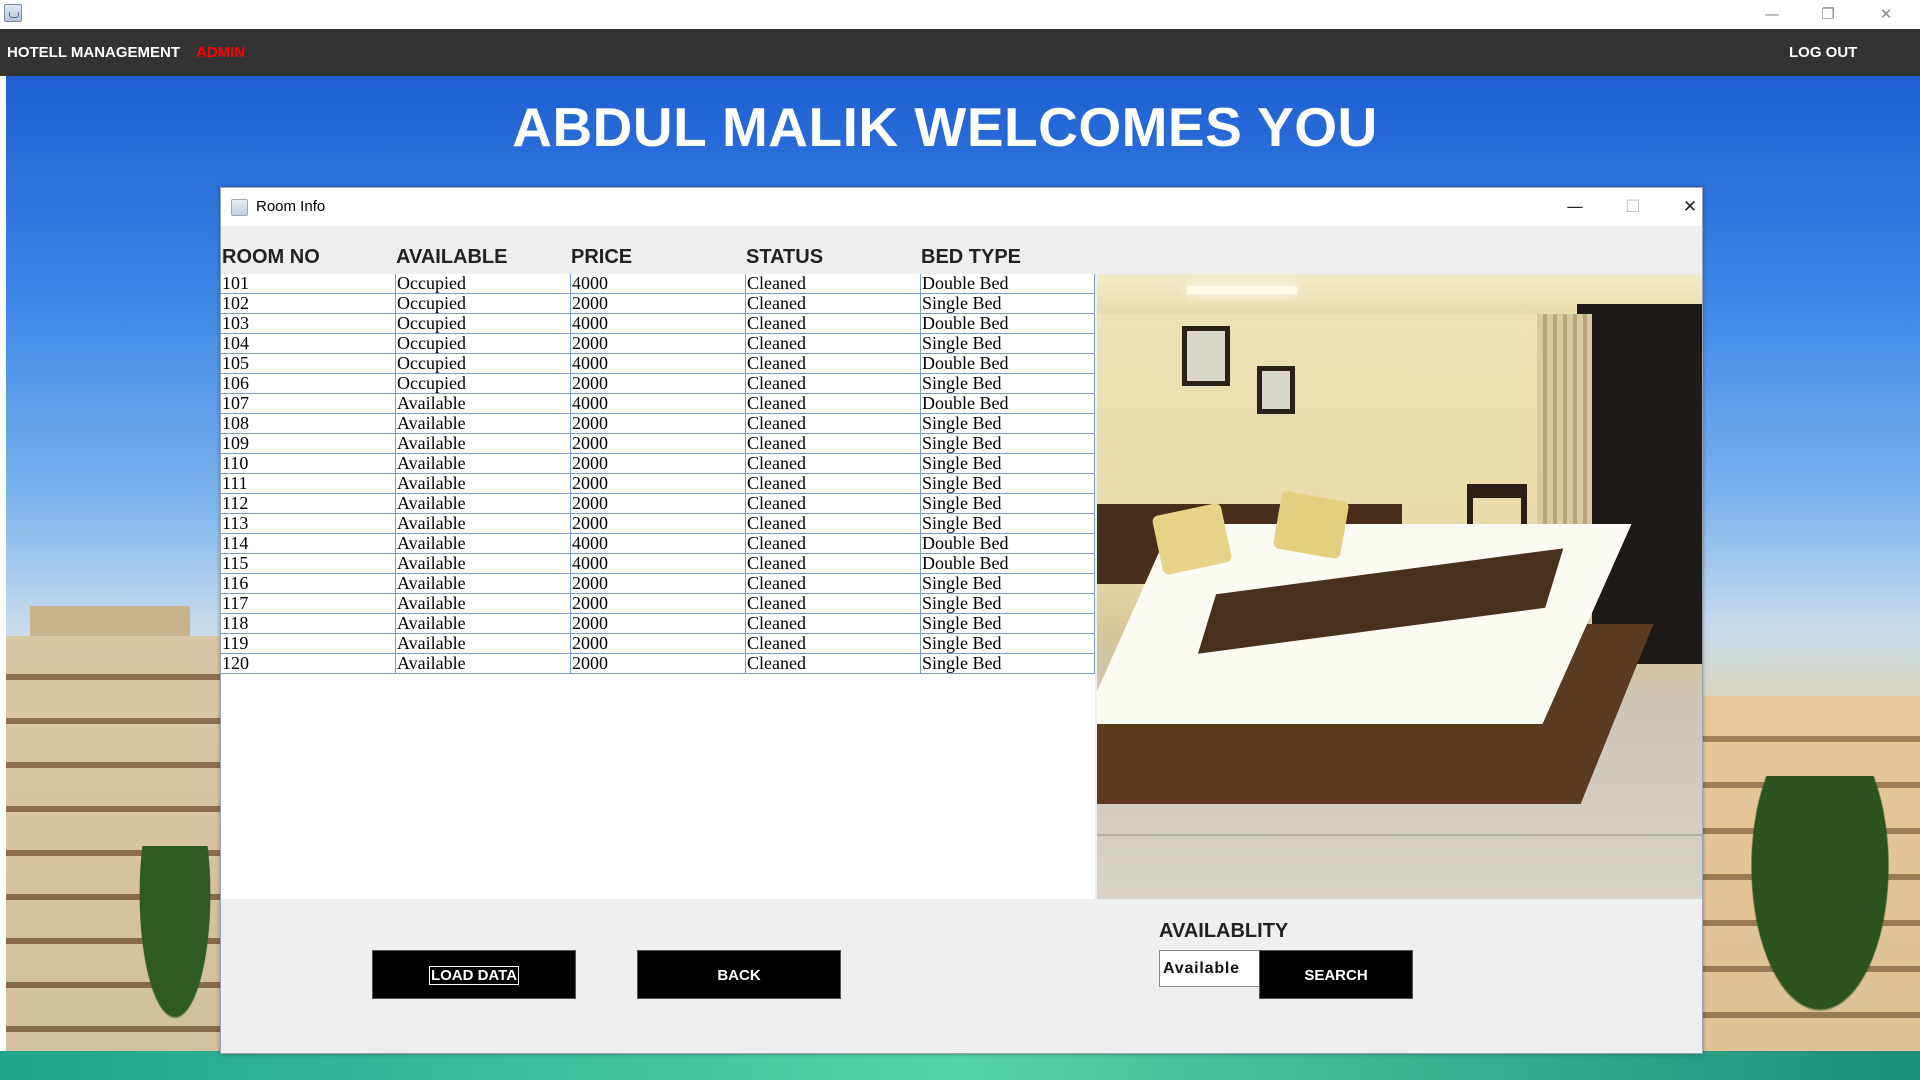 The width and height of the screenshot is (1920, 1080). I want to click on cell-room-no: 113, so click(308, 524).